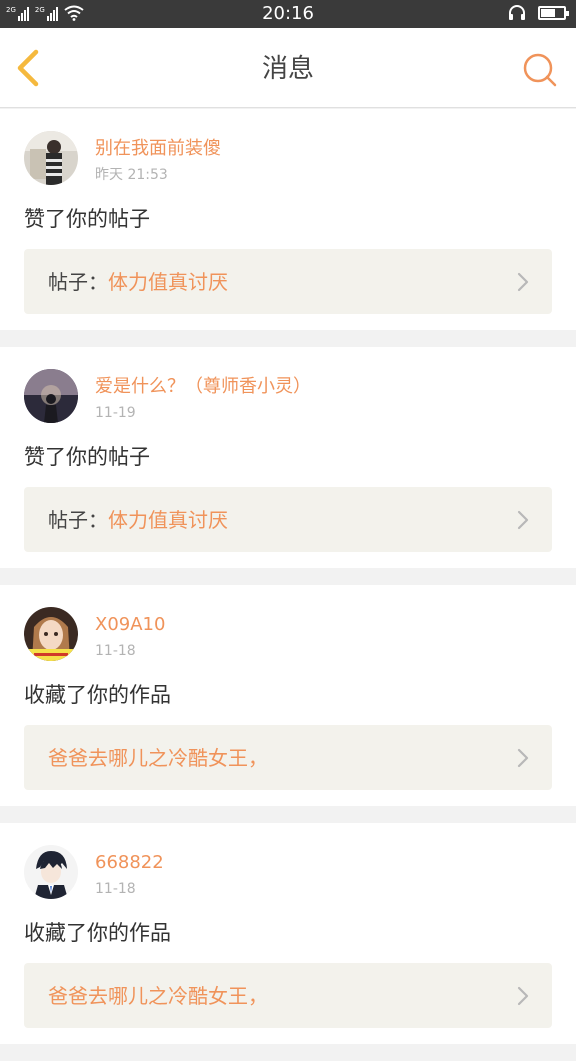  Describe the element at coordinates (203, 387) in the screenshot. I see `username: 爱是什么？（尊师香小灵）` at that location.